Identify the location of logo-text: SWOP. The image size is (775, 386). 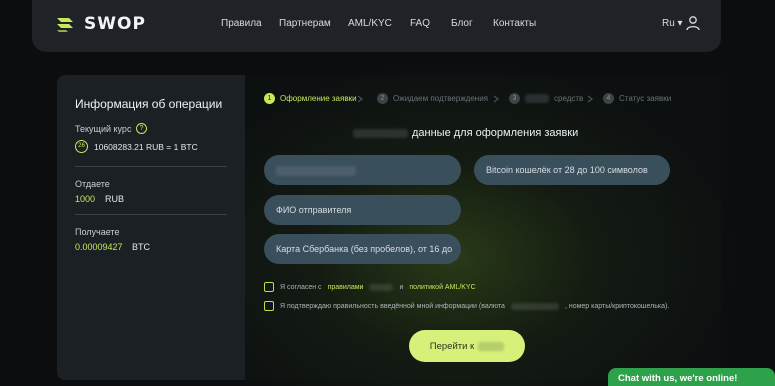
(115, 24).